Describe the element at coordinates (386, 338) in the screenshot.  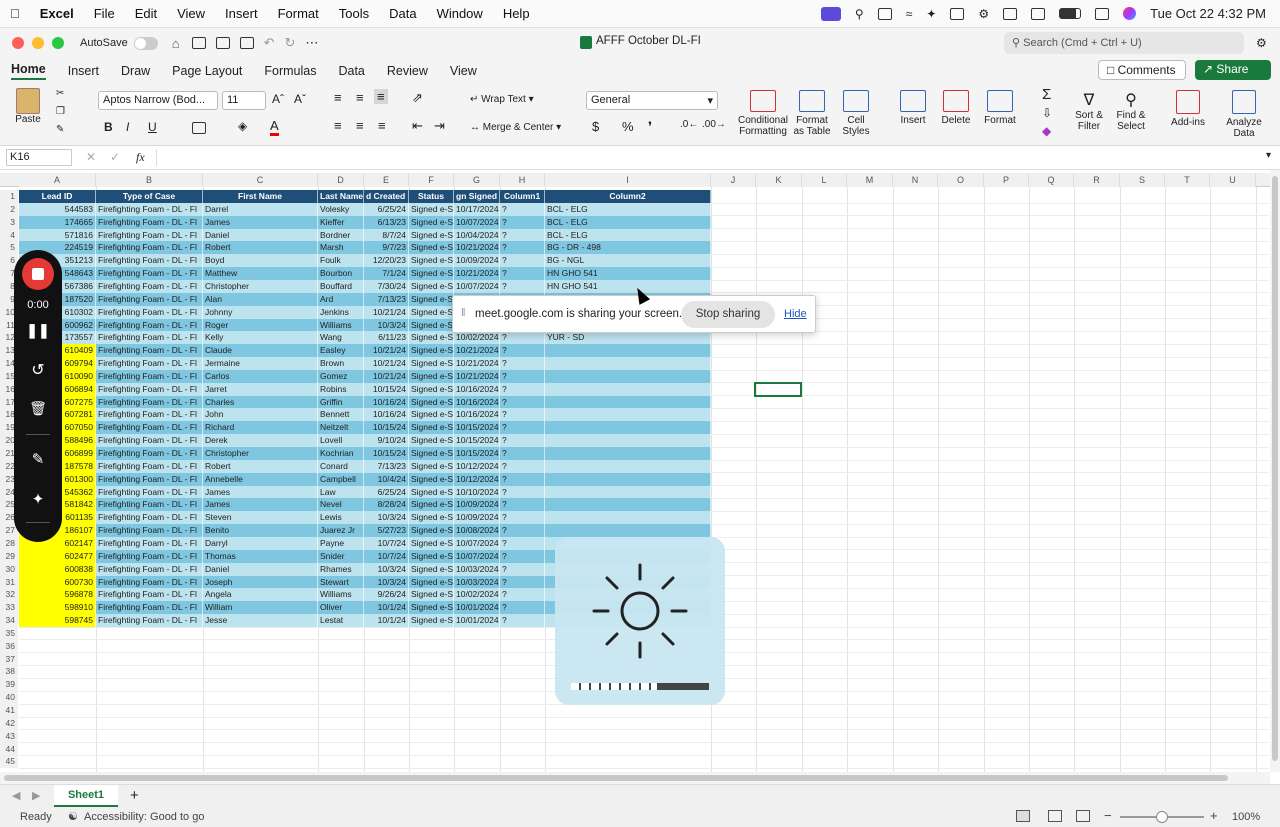
I see `table-cell: 6/11/23` at that location.